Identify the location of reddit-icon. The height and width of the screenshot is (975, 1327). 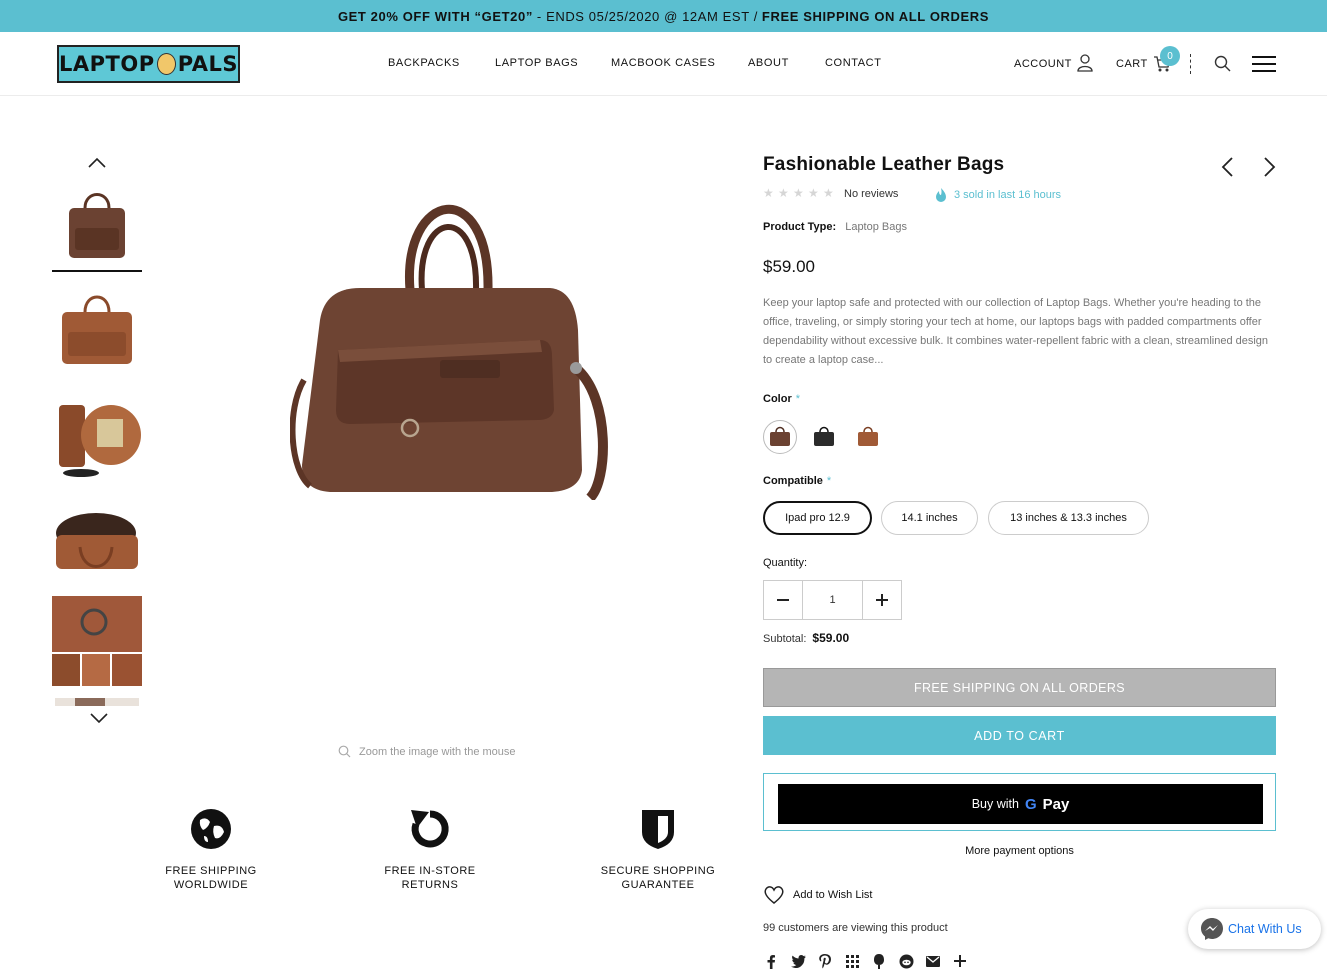
(906, 961).